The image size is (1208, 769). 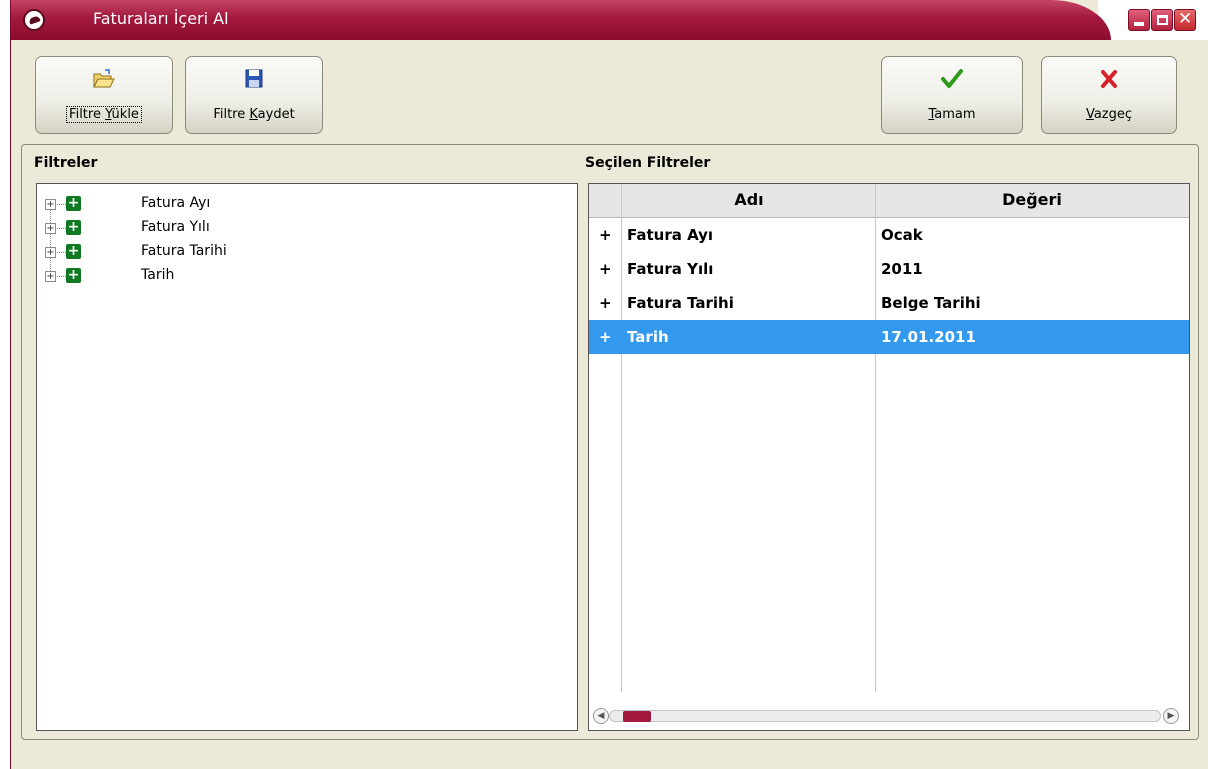 What do you see at coordinates (952, 78) in the screenshot?
I see `green-check-icon` at bounding box center [952, 78].